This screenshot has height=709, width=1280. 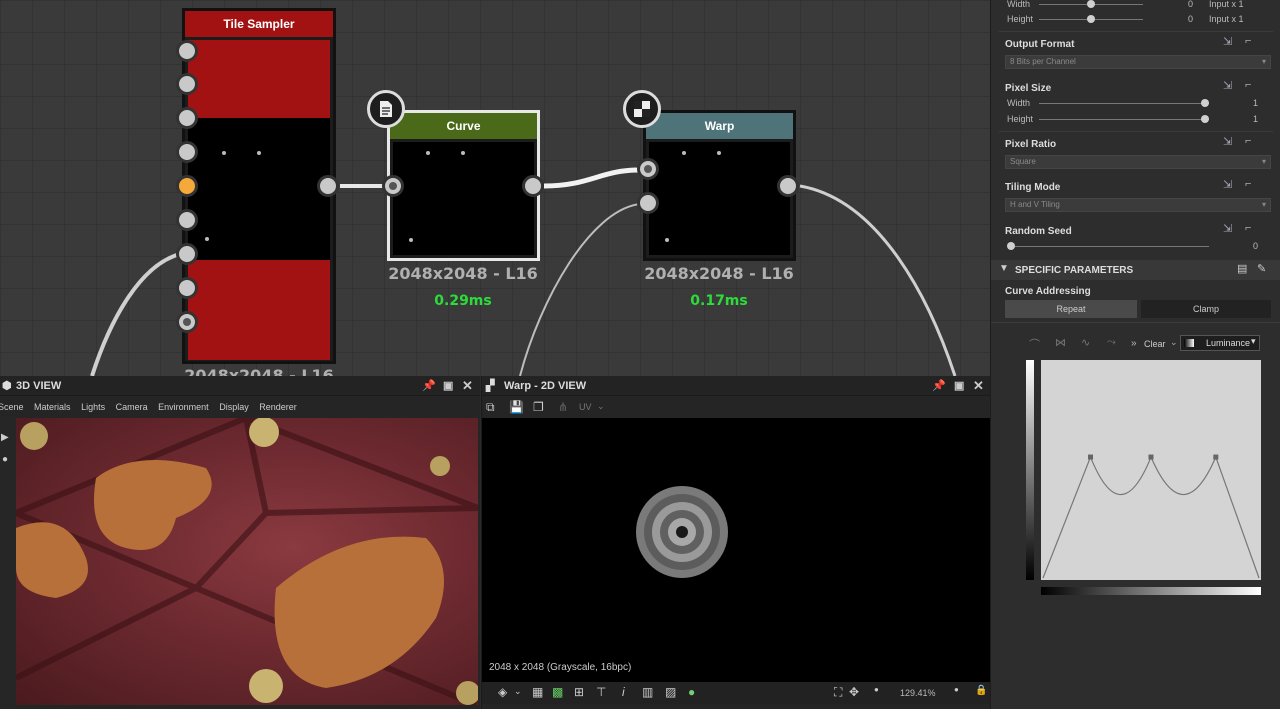 What do you see at coordinates (1020, 119) in the screenshot?
I see `pixel-height-label: Height` at bounding box center [1020, 119].